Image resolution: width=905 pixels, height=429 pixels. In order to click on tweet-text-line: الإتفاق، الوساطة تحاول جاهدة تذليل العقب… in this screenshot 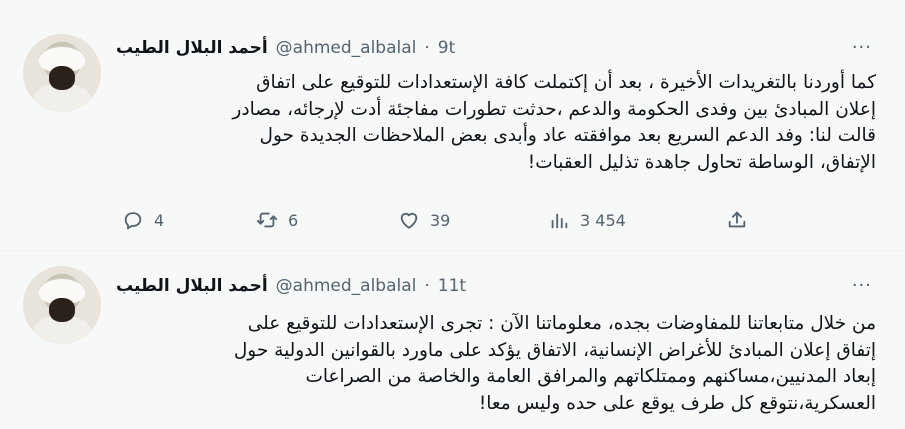, I will do `click(701, 162)`.